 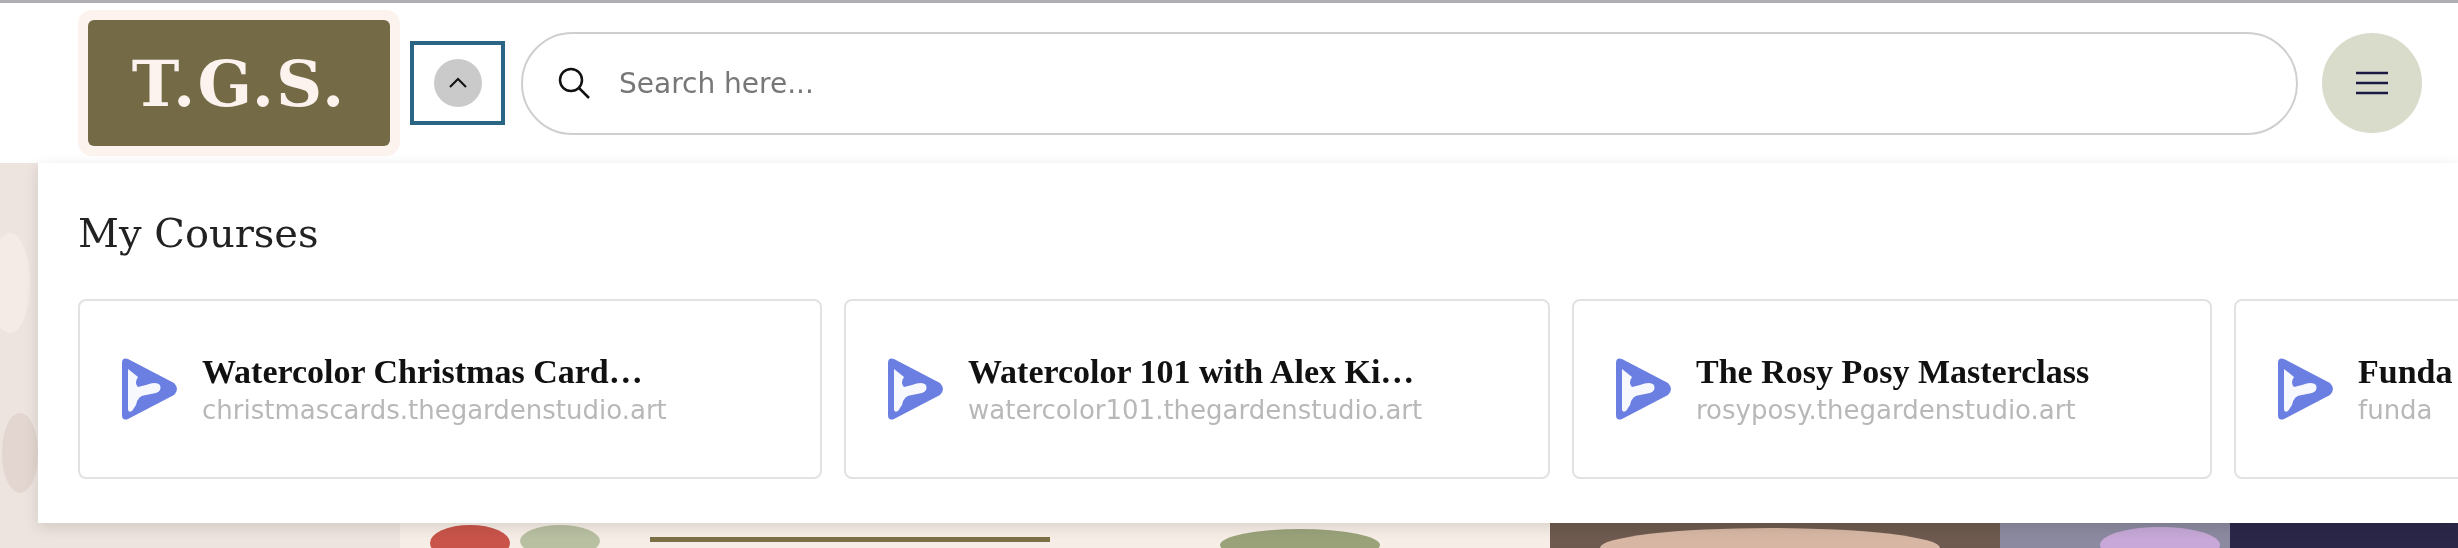 I want to click on course-card: Funda funda, so click(x=2346, y=389).